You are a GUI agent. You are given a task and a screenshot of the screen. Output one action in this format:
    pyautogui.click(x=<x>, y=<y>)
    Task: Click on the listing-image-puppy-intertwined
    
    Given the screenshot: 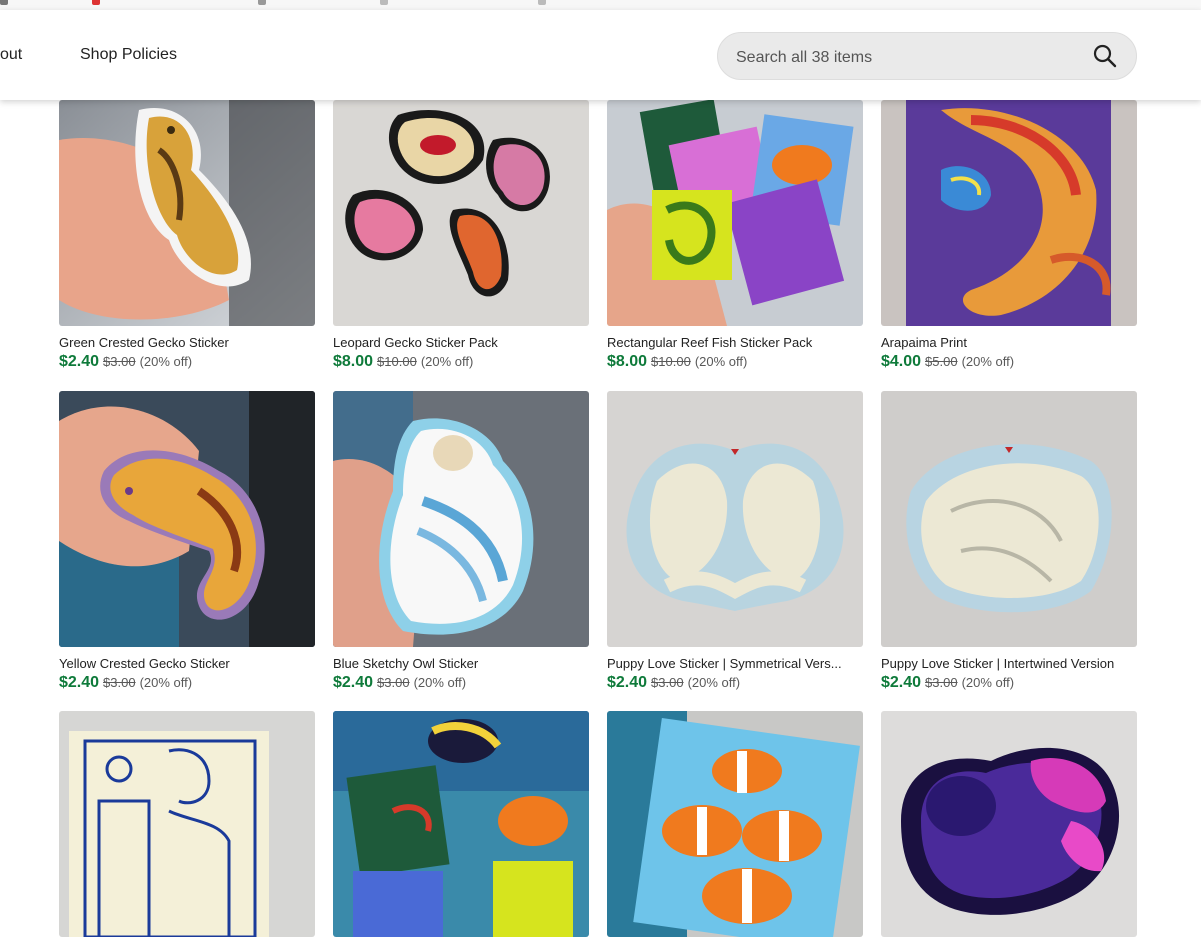 What is the action you would take?
    pyautogui.click(x=1009, y=519)
    